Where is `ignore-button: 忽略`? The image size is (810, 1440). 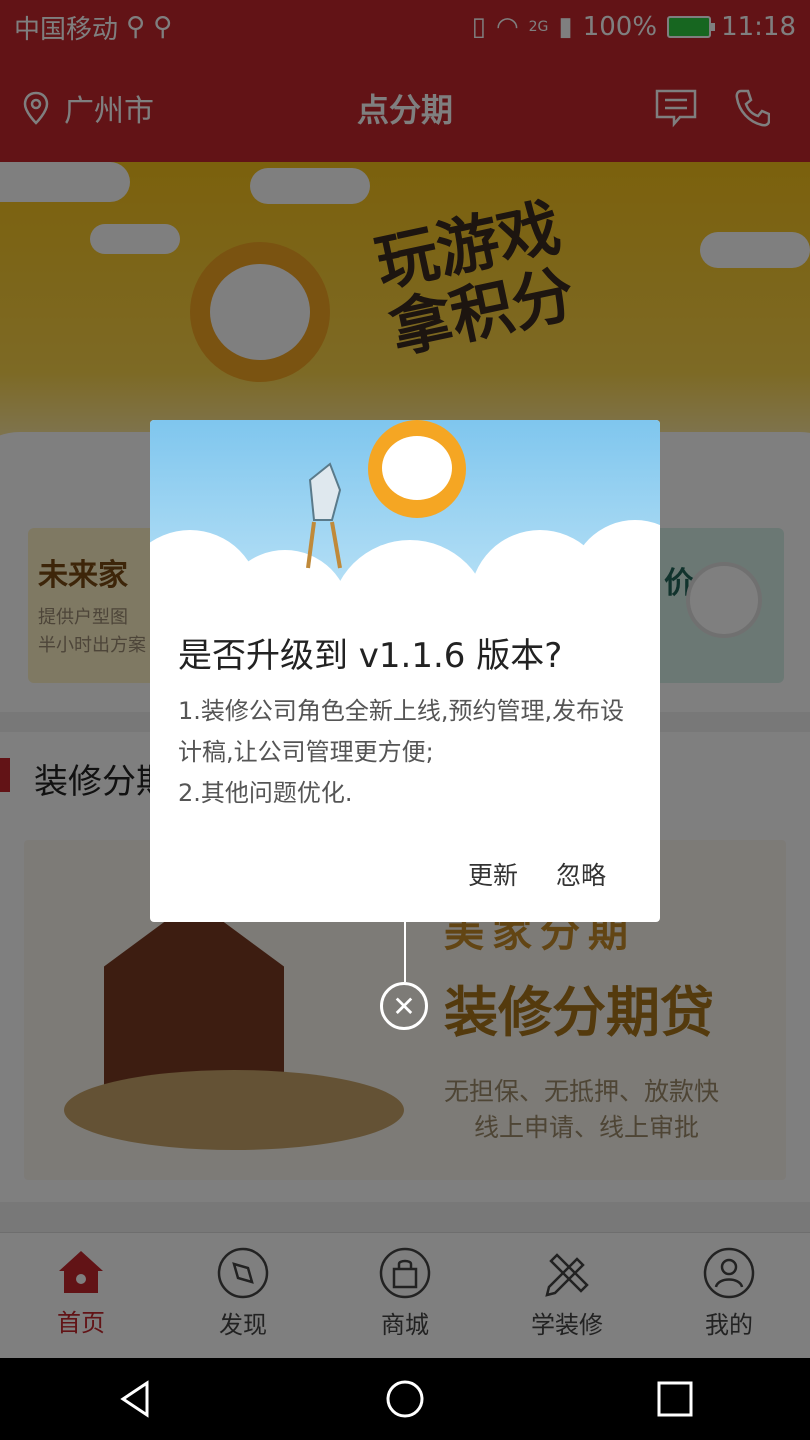 ignore-button: 忽略 is located at coordinates (581, 874).